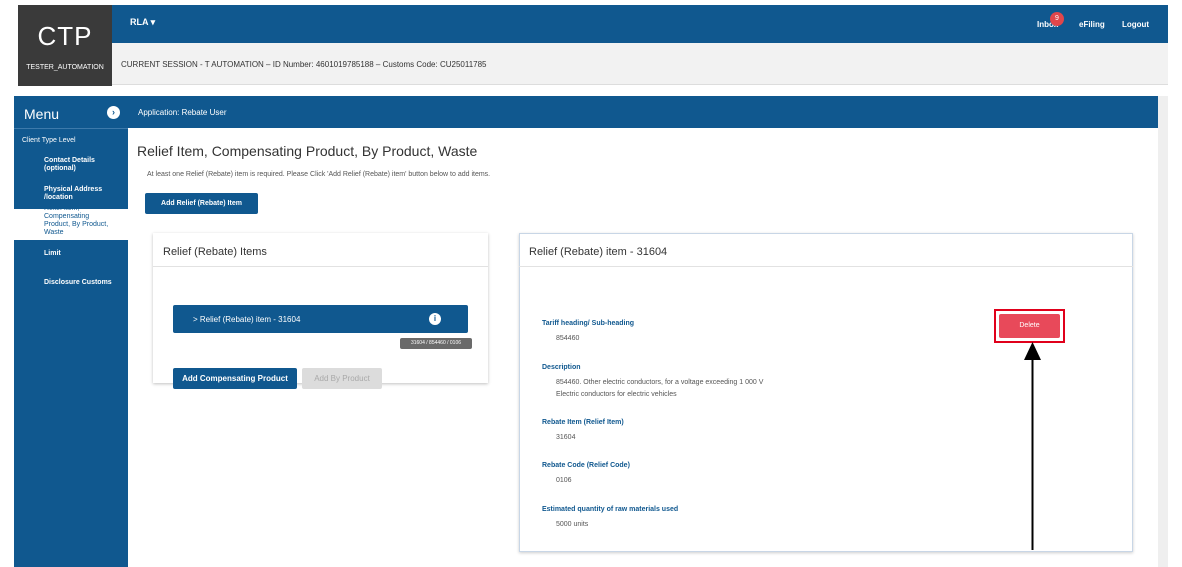  What do you see at coordinates (564, 480) in the screenshot?
I see `rebate-code-value: 0106` at bounding box center [564, 480].